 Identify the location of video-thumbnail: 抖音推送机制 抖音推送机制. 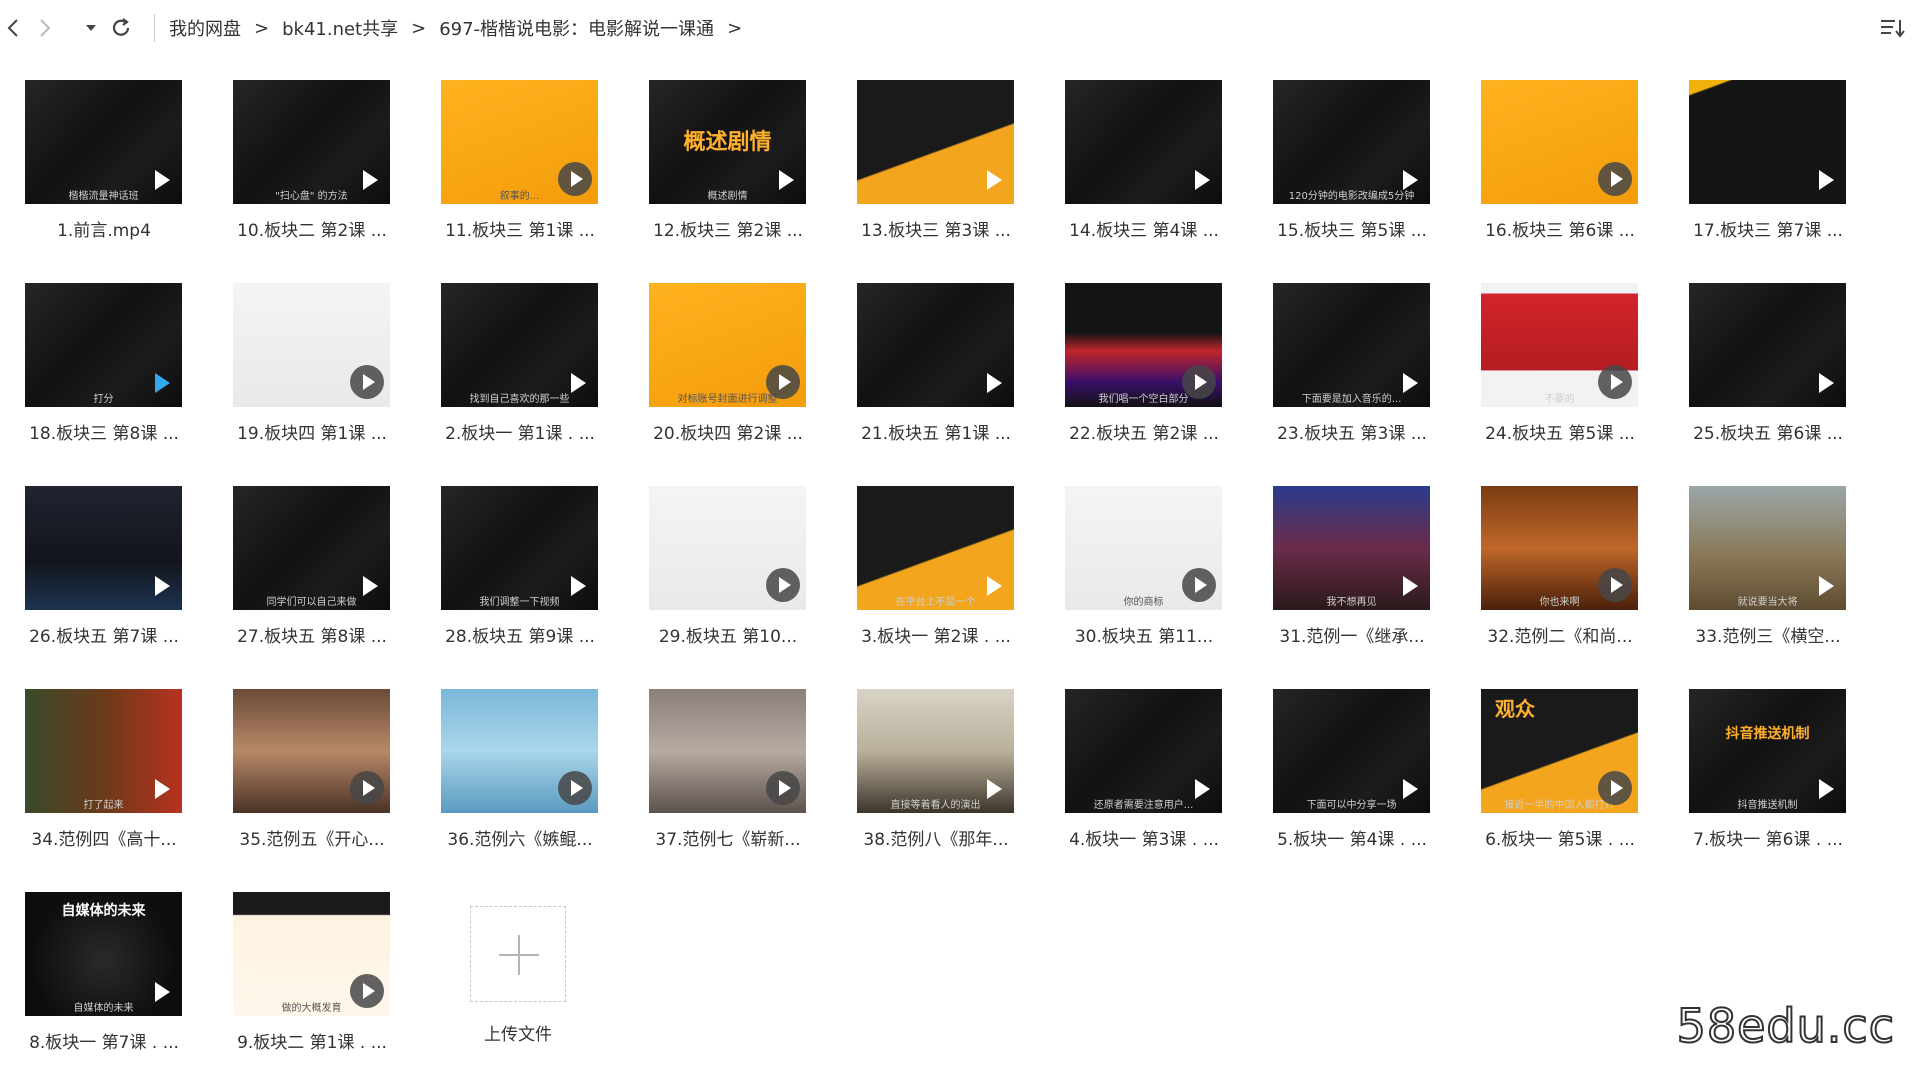
(1767, 751).